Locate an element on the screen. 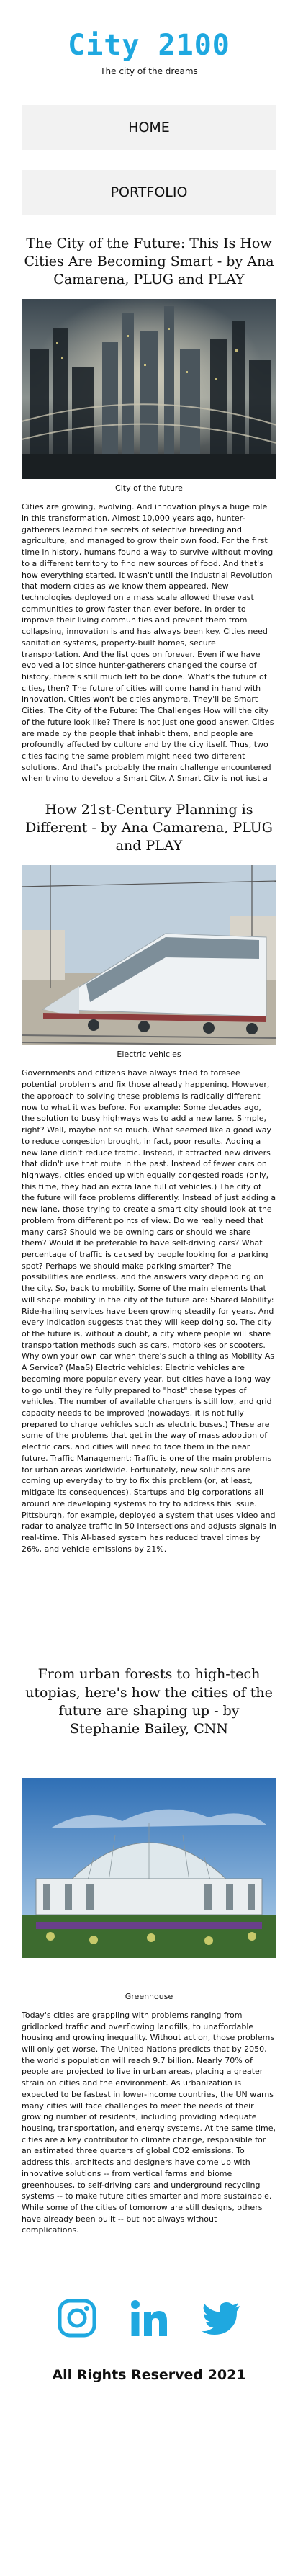  linkedin-icon is located at coordinates (149, 2317).